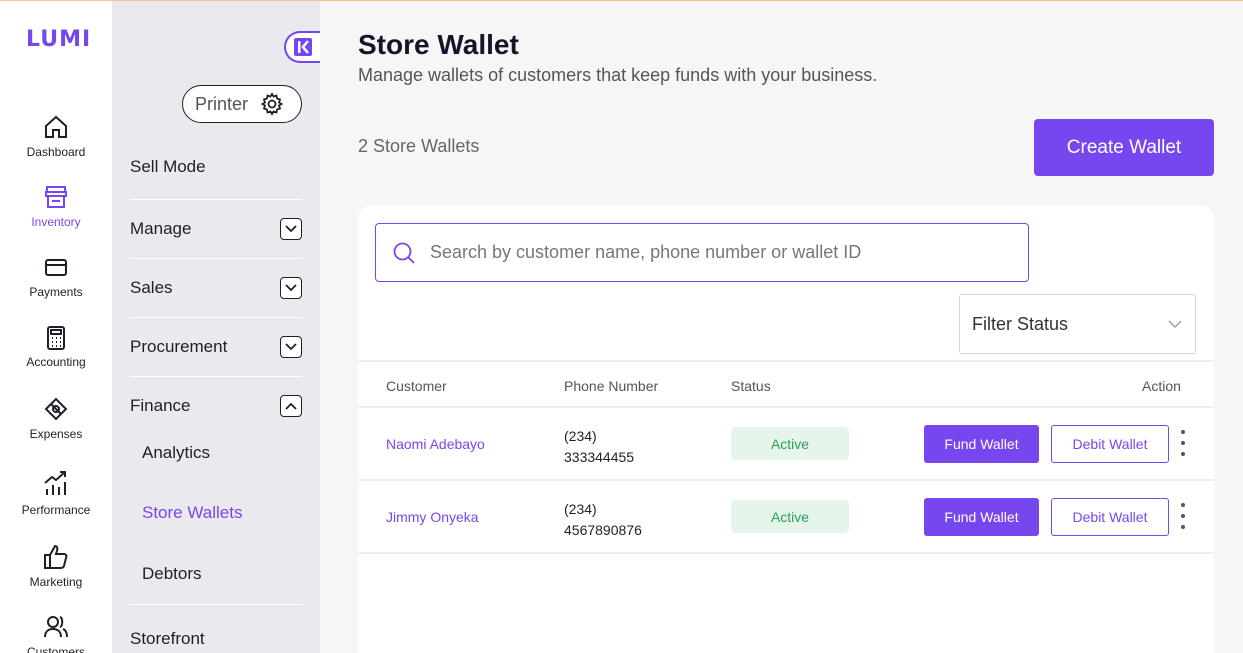 The height and width of the screenshot is (653, 1243). I want to click on sell-mode-link: Sell Mode, so click(168, 167).